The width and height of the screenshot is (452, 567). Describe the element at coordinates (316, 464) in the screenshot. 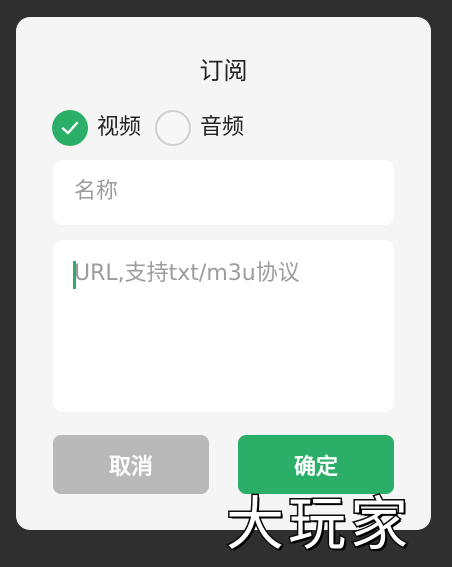

I see `confirm-button: 确定` at that location.